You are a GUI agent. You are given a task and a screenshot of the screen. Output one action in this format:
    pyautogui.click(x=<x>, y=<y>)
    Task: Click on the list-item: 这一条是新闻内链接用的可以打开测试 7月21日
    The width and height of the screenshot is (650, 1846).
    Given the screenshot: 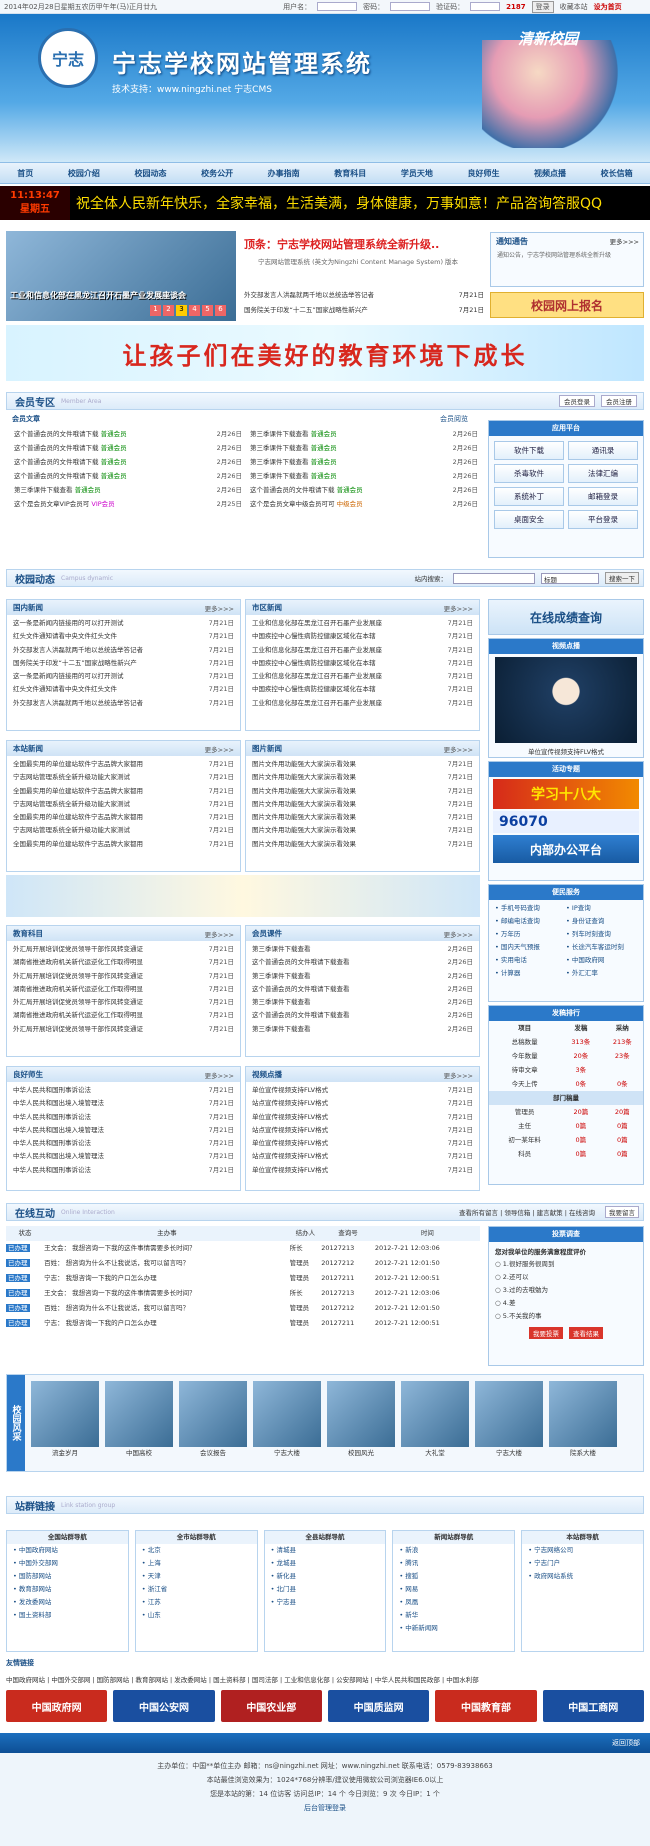 What is the action you would take?
    pyautogui.click(x=123, y=623)
    